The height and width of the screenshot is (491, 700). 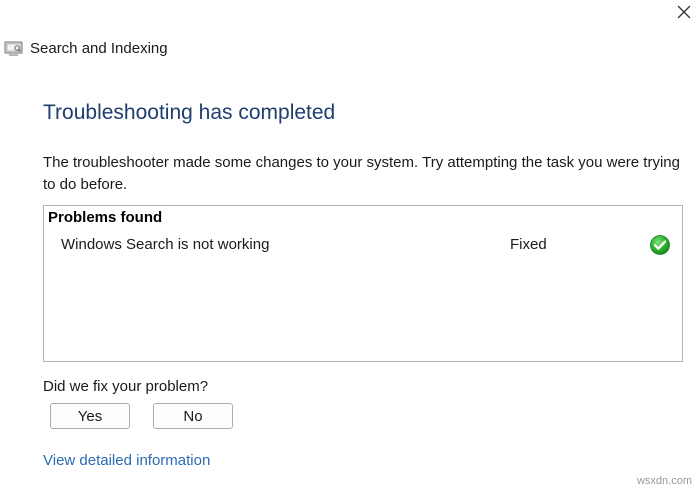 I want to click on watermark: wsxdn.com, so click(x=664, y=481).